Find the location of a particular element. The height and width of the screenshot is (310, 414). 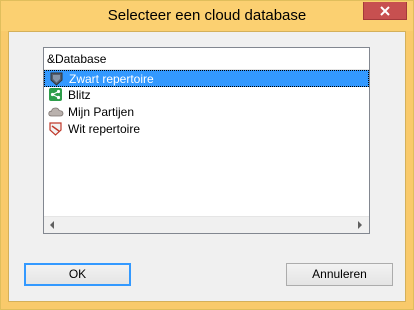

chevron-left-icon is located at coordinates (52, 225).